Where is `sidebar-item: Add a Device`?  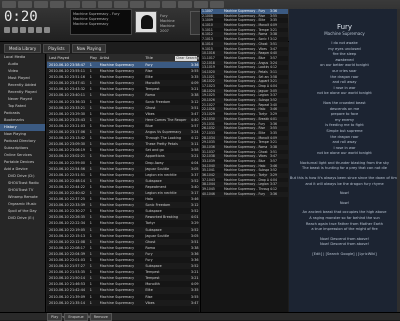
sidebar-item: Add a Device is located at coordinates (22, 169).